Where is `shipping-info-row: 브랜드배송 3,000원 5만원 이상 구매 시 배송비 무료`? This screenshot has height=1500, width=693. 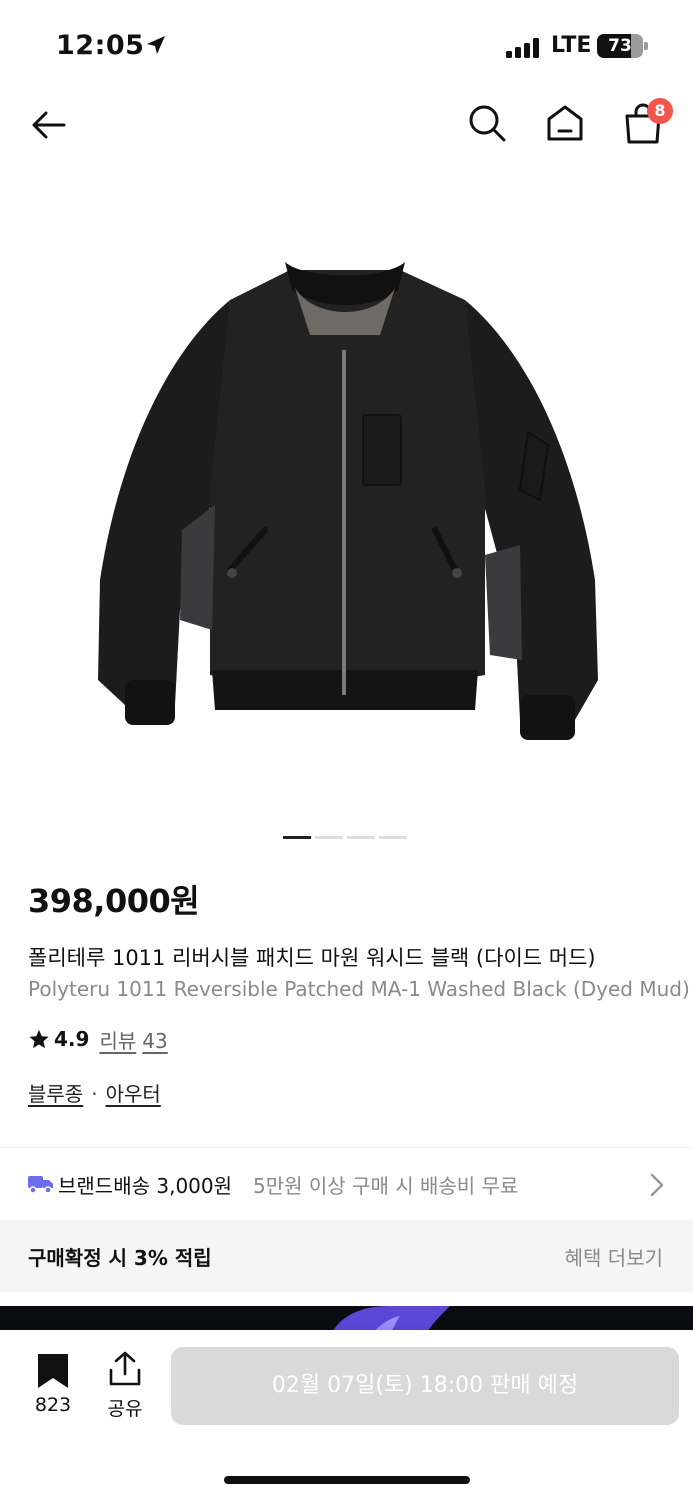
shipping-info-row: 브랜드배송 3,000원 5만원 이상 구매 시 배송비 무료 is located at coordinates (346, 1184).